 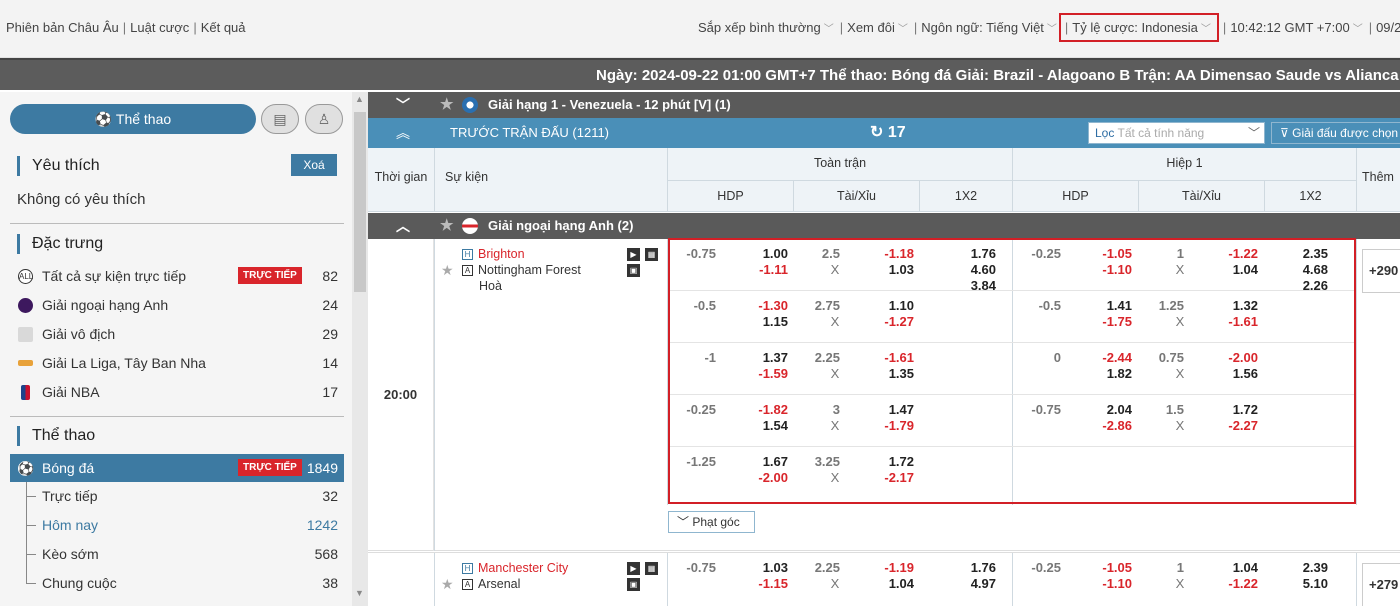 I want to click on odds-half-1x2-away: 5.10, so click(x=1303, y=583).